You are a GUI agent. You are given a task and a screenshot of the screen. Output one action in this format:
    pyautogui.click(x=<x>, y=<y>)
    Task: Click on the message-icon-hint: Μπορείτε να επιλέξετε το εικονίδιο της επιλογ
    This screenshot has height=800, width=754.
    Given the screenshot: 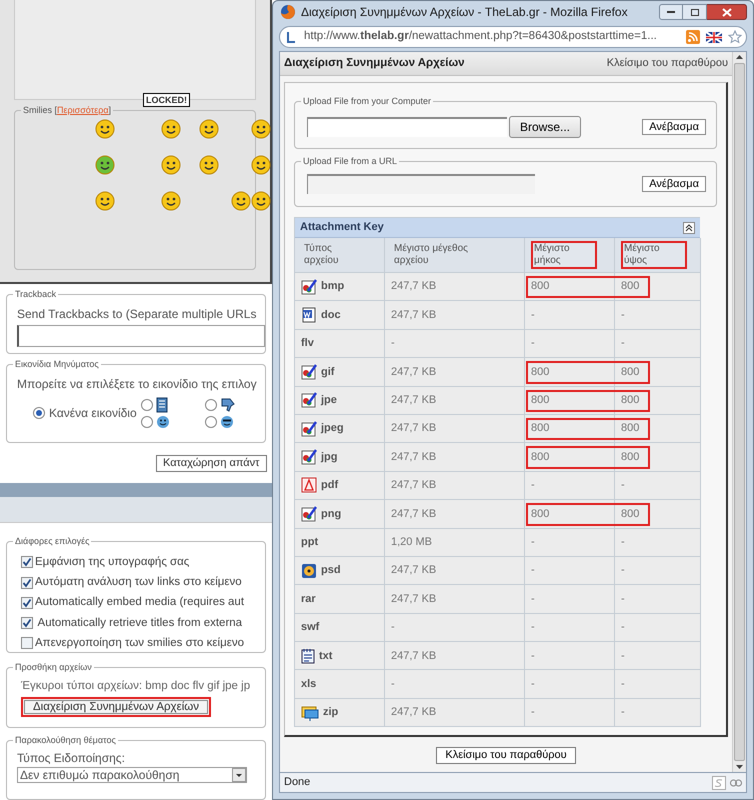 What is the action you would take?
    pyautogui.click(x=137, y=384)
    